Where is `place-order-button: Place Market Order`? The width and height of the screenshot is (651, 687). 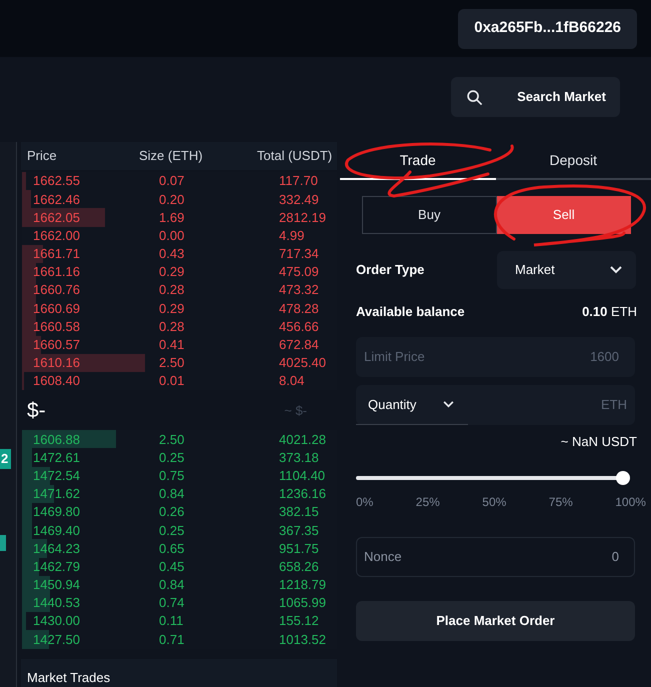 place-order-button: Place Market Order is located at coordinates (495, 620).